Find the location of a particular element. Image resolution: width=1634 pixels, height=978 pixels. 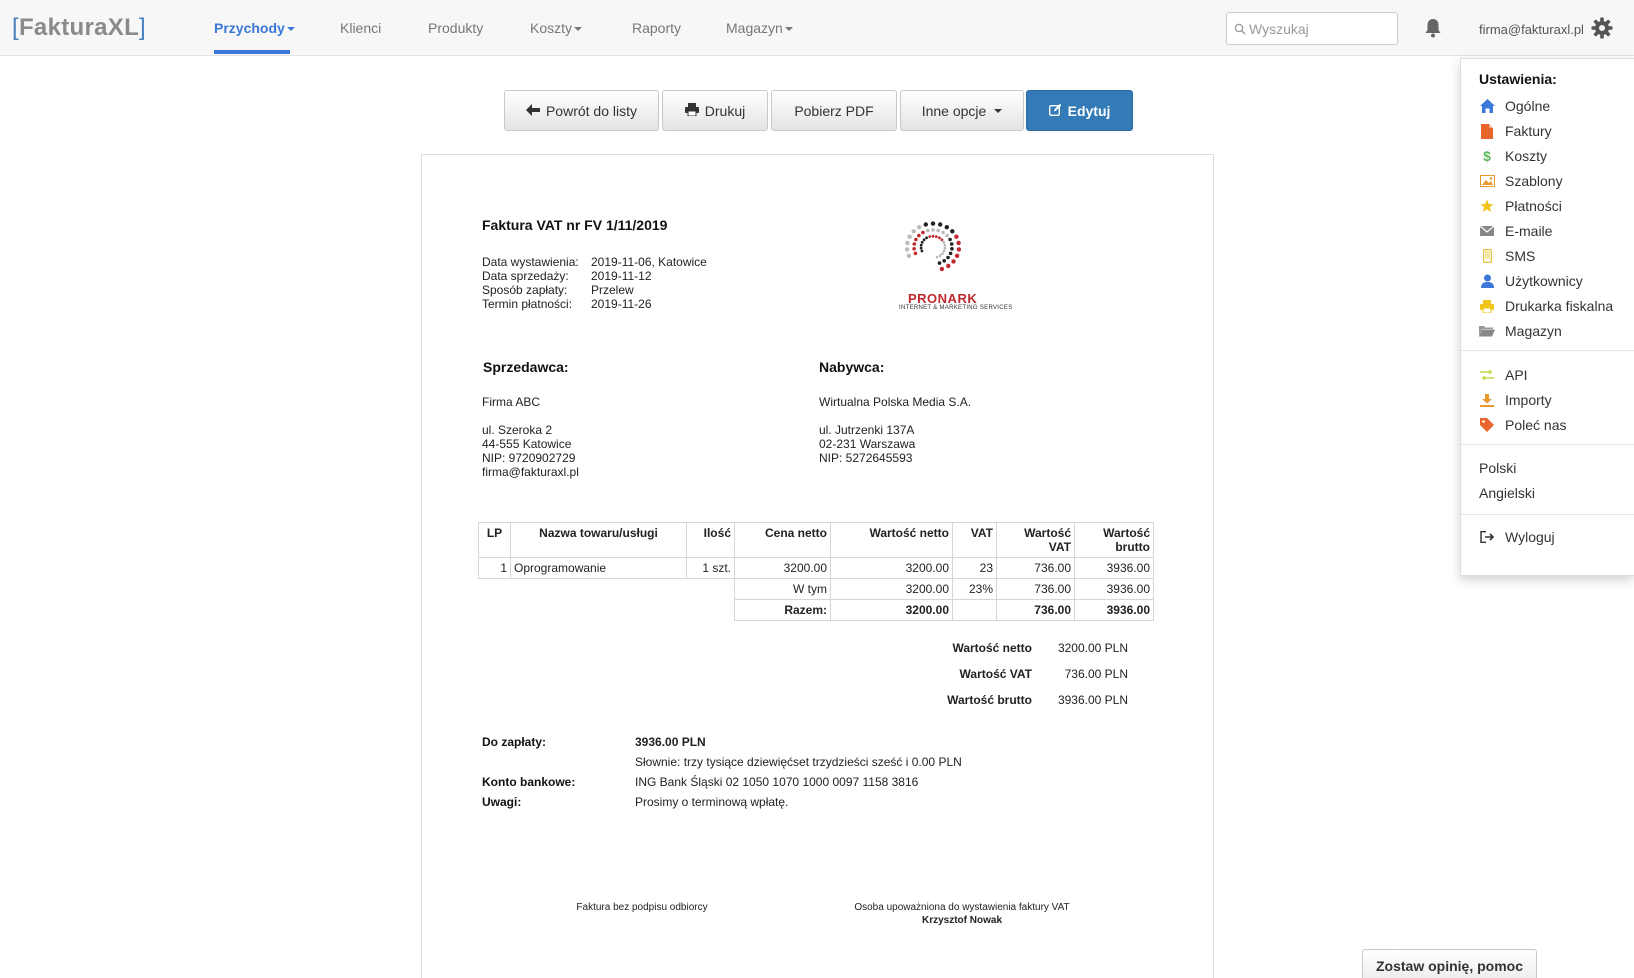

arrow-left-icon is located at coordinates (532, 111).